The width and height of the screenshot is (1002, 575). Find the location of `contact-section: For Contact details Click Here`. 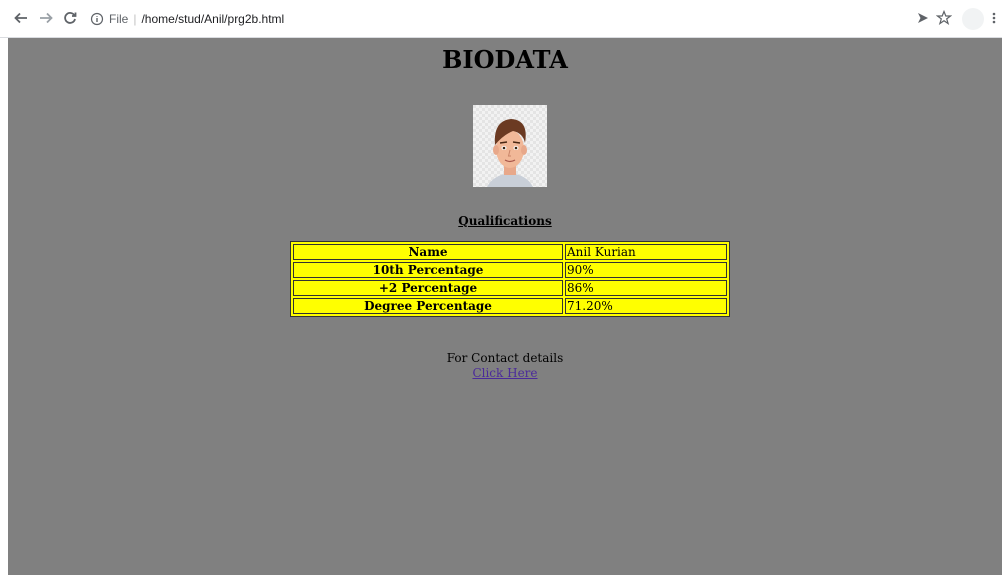

contact-section: For Contact details Click Here is located at coordinates (505, 366).